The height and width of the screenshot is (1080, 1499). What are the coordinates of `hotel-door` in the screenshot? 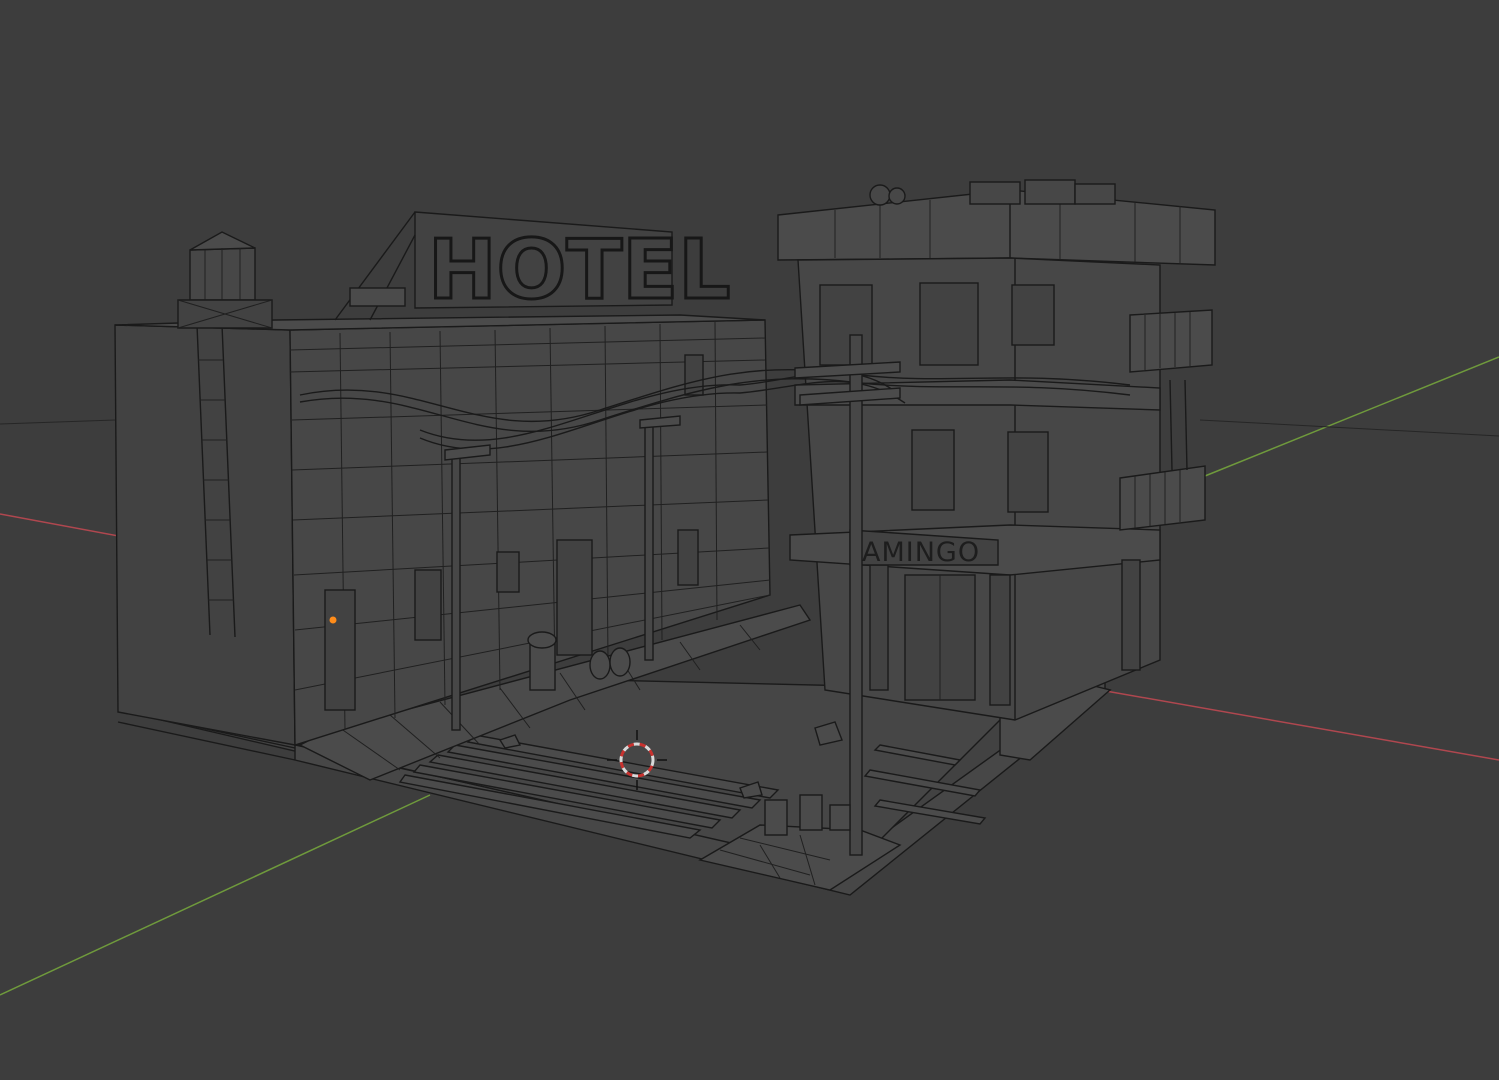 It's located at (574, 597).